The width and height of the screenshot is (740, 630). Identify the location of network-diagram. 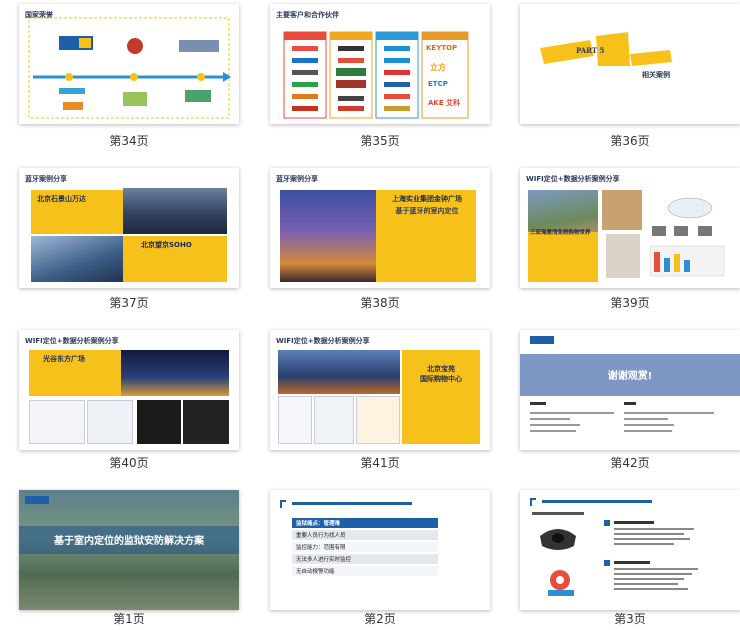
(663, 234).